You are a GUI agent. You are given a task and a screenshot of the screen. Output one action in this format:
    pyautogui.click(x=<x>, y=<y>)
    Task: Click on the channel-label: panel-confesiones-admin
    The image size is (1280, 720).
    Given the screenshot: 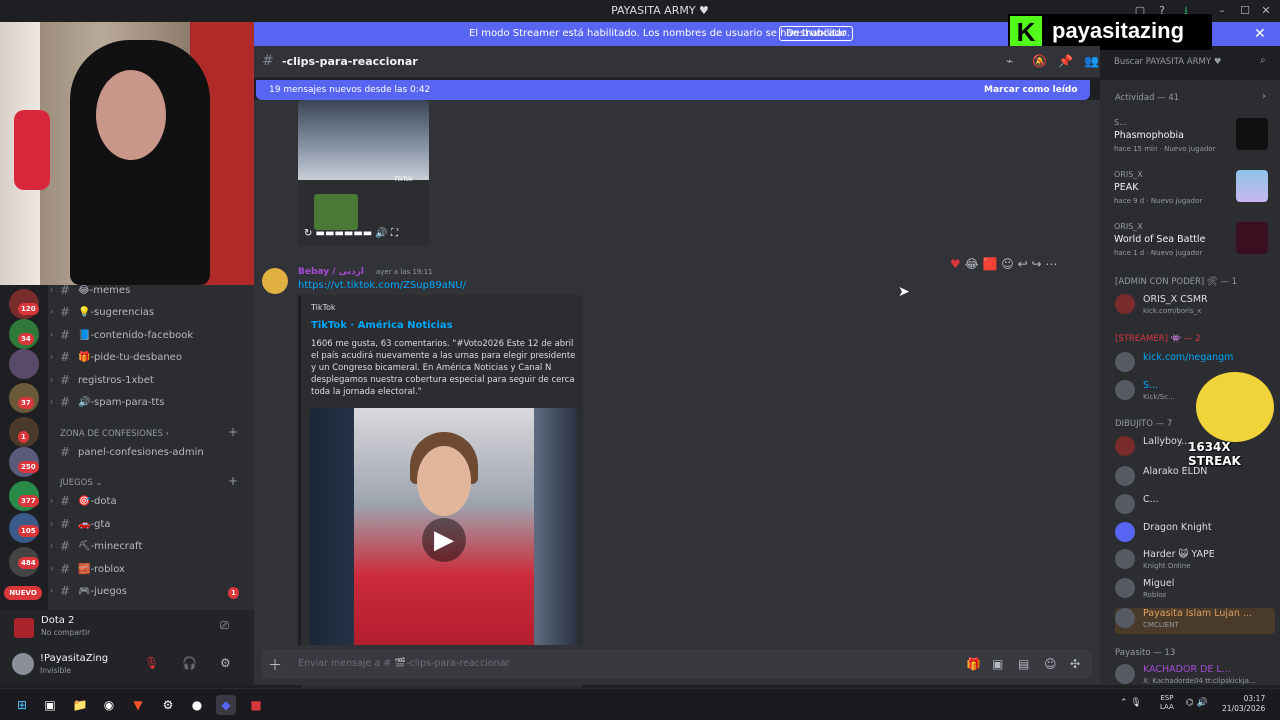 What is the action you would take?
    pyautogui.click(x=141, y=452)
    